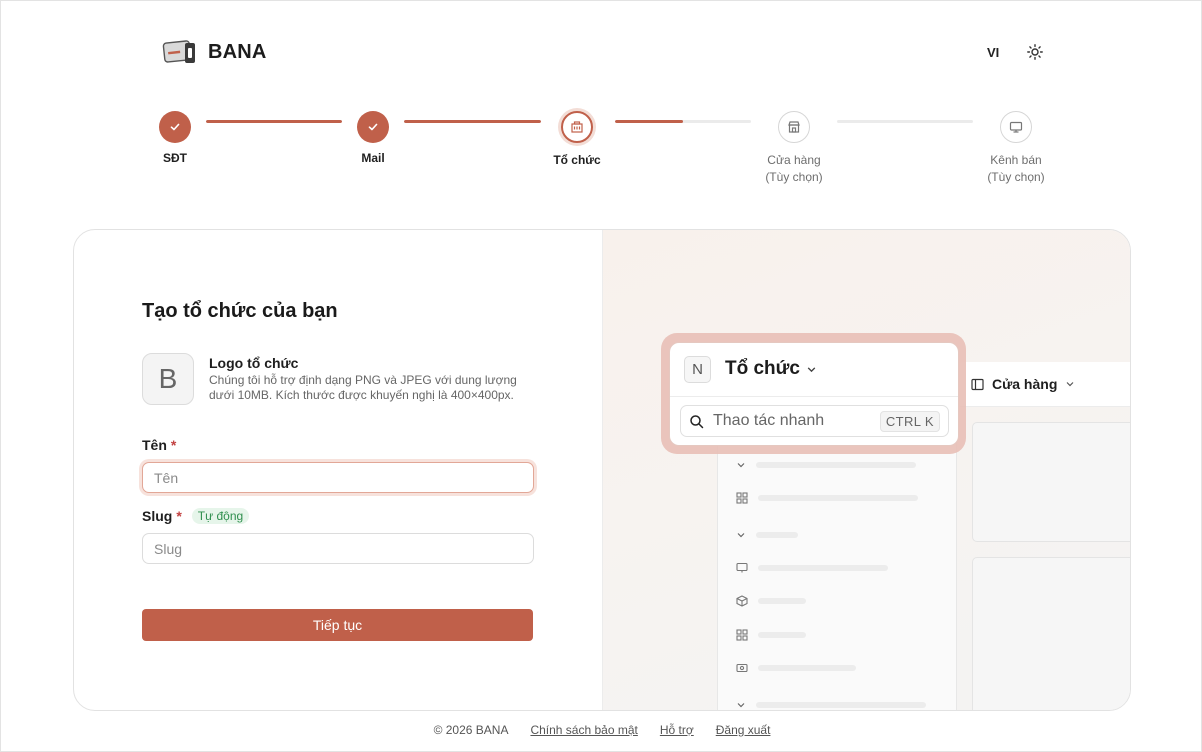 Image resolution: width=1202 pixels, height=752 pixels. What do you see at coordinates (697, 421) in the screenshot?
I see `search-icon` at bounding box center [697, 421].